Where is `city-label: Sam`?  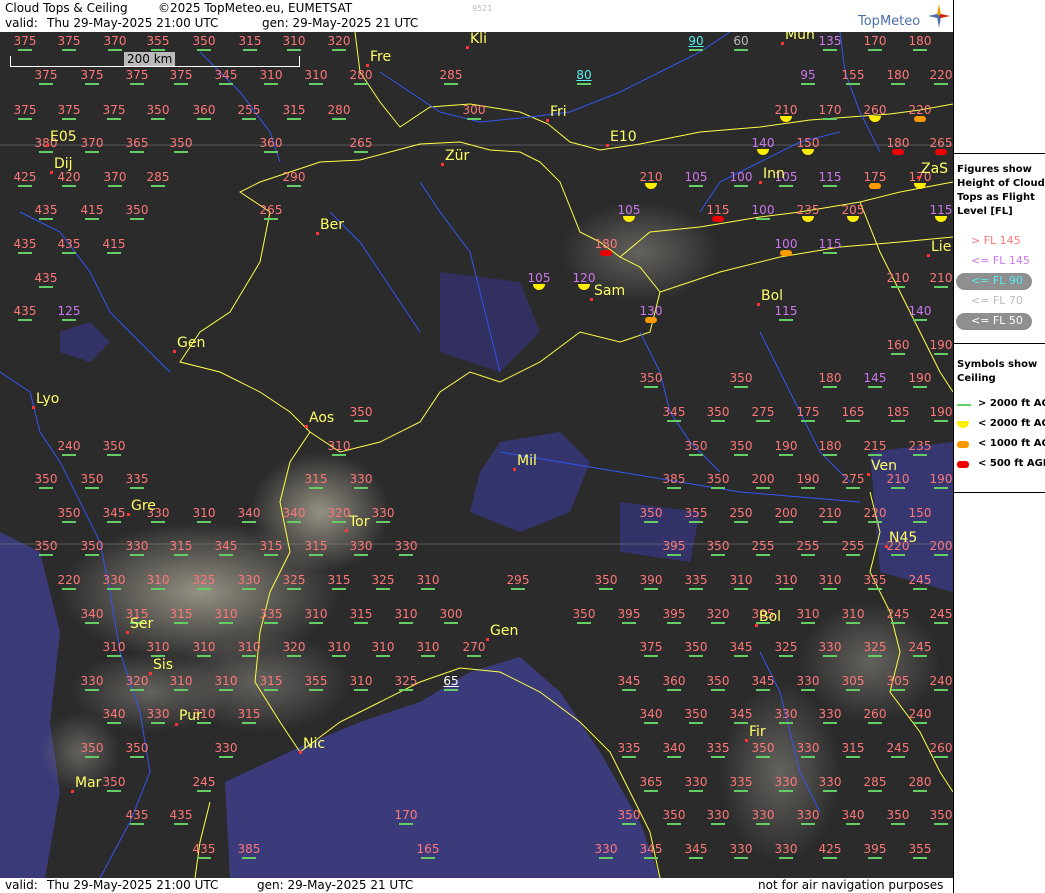 city-label: Sam is located at coordinates (609, 291).